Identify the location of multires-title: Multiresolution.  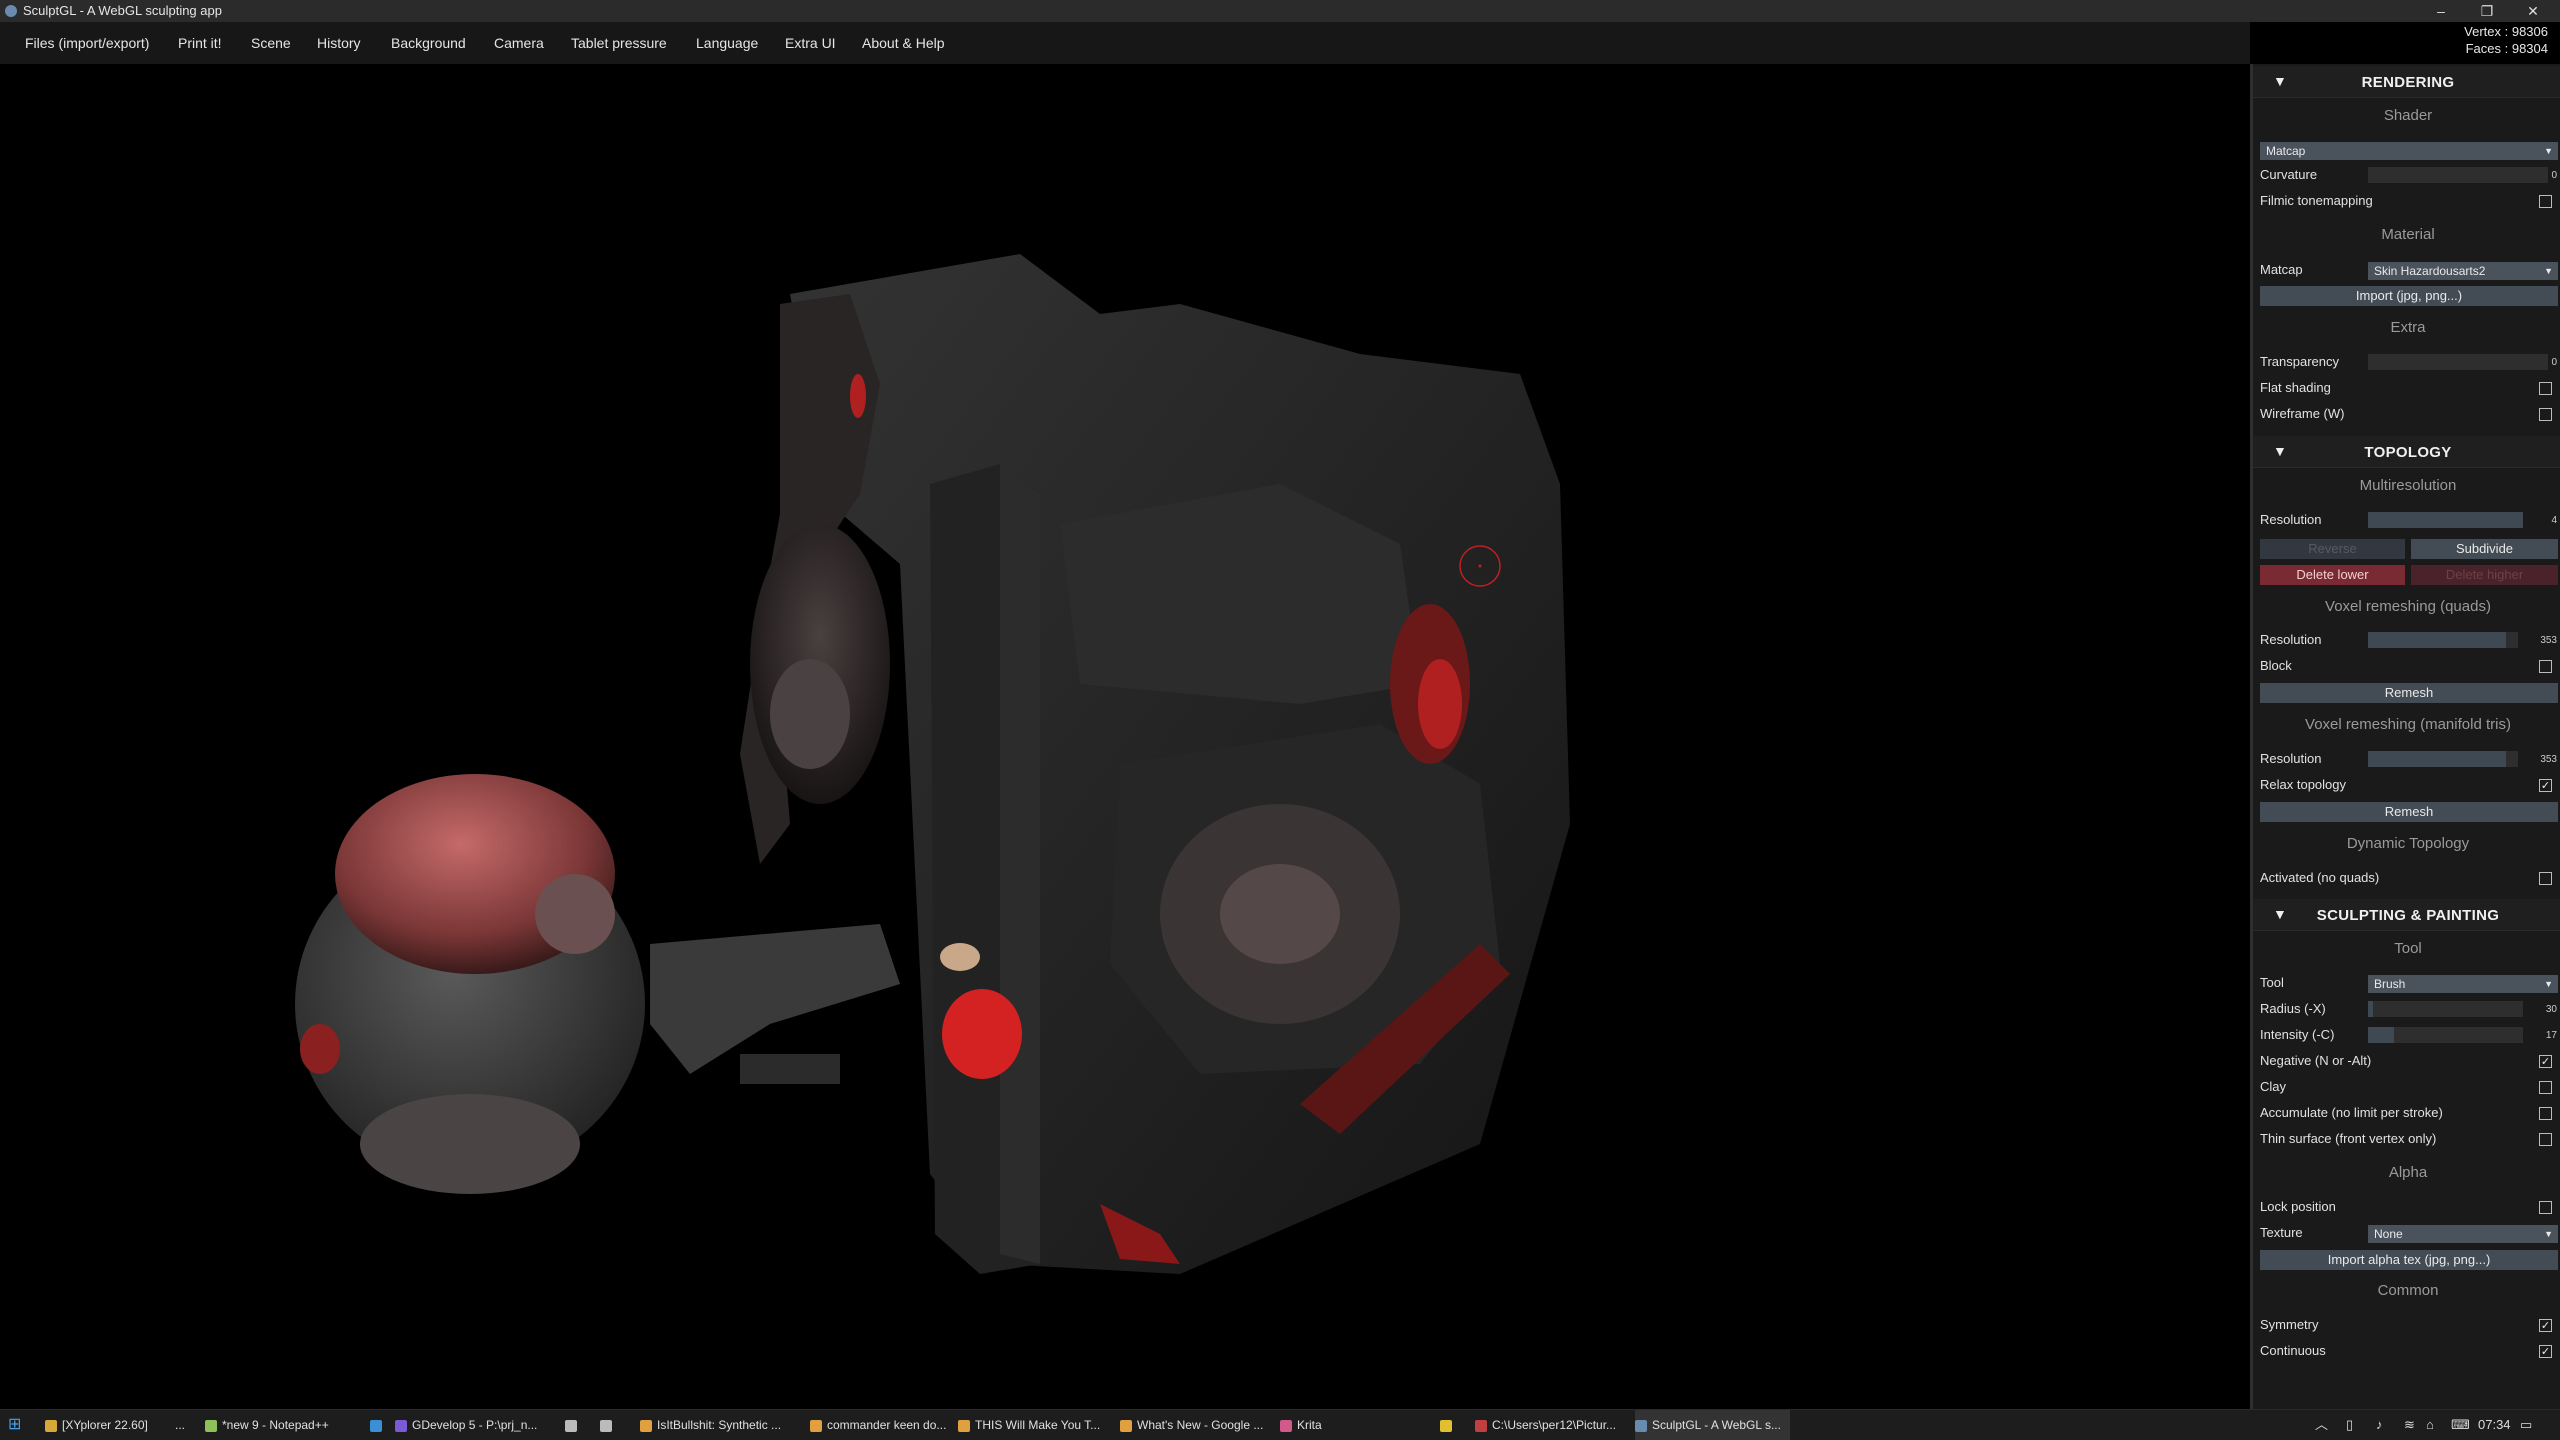
(2408, 485).